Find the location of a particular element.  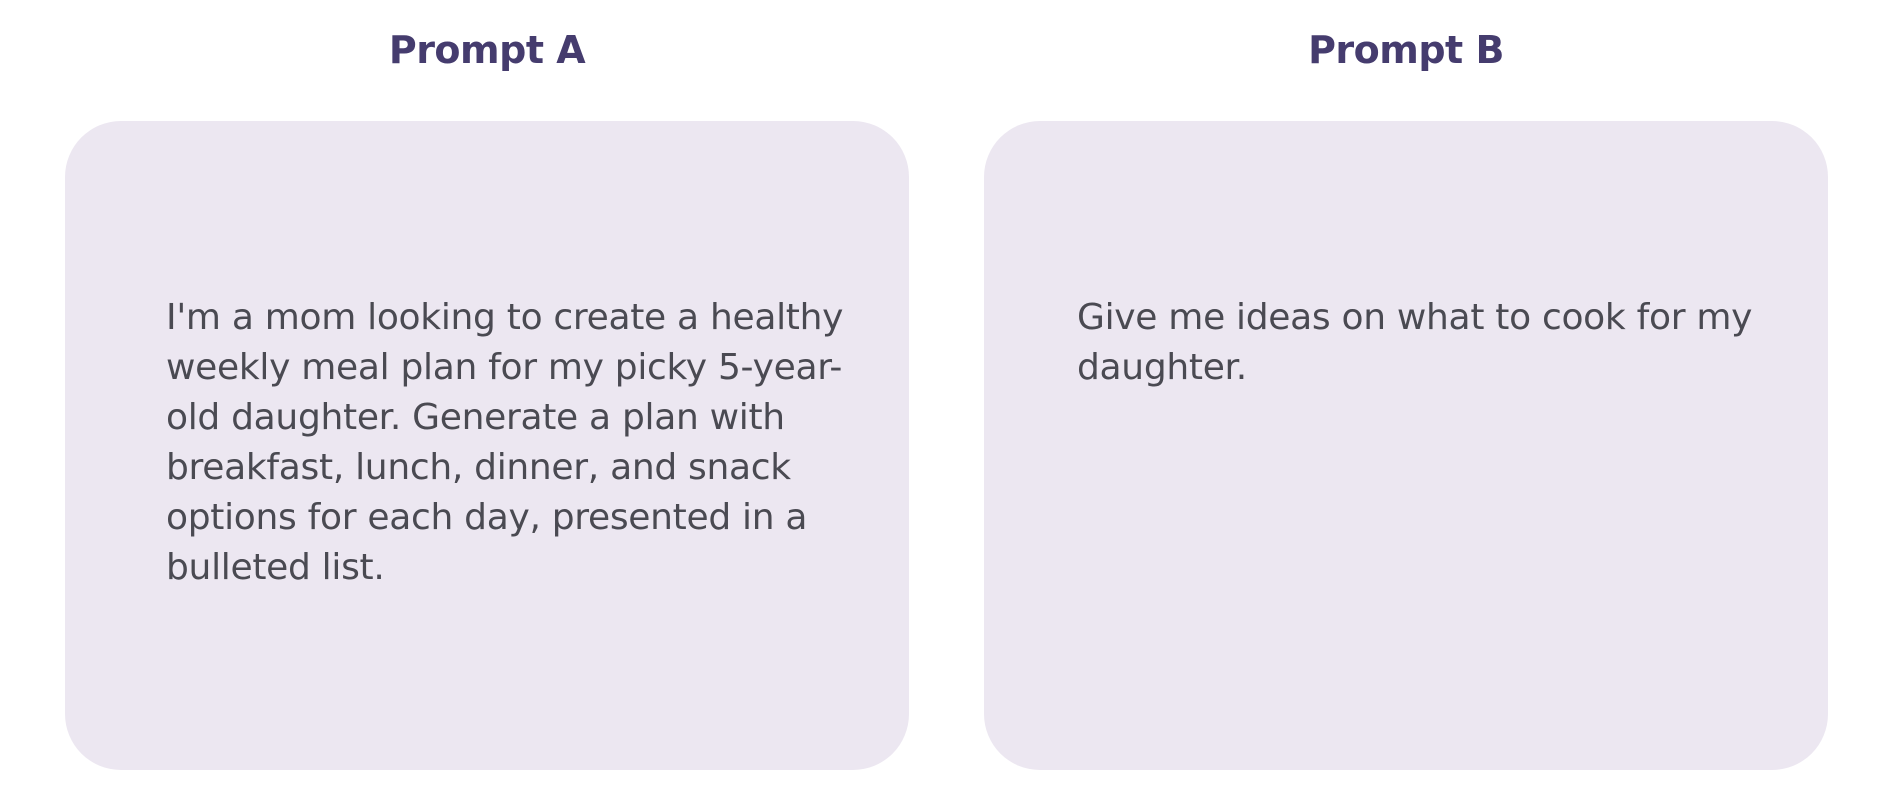

prompt-a-title: Prompt A is located at coordinates (487, 50).